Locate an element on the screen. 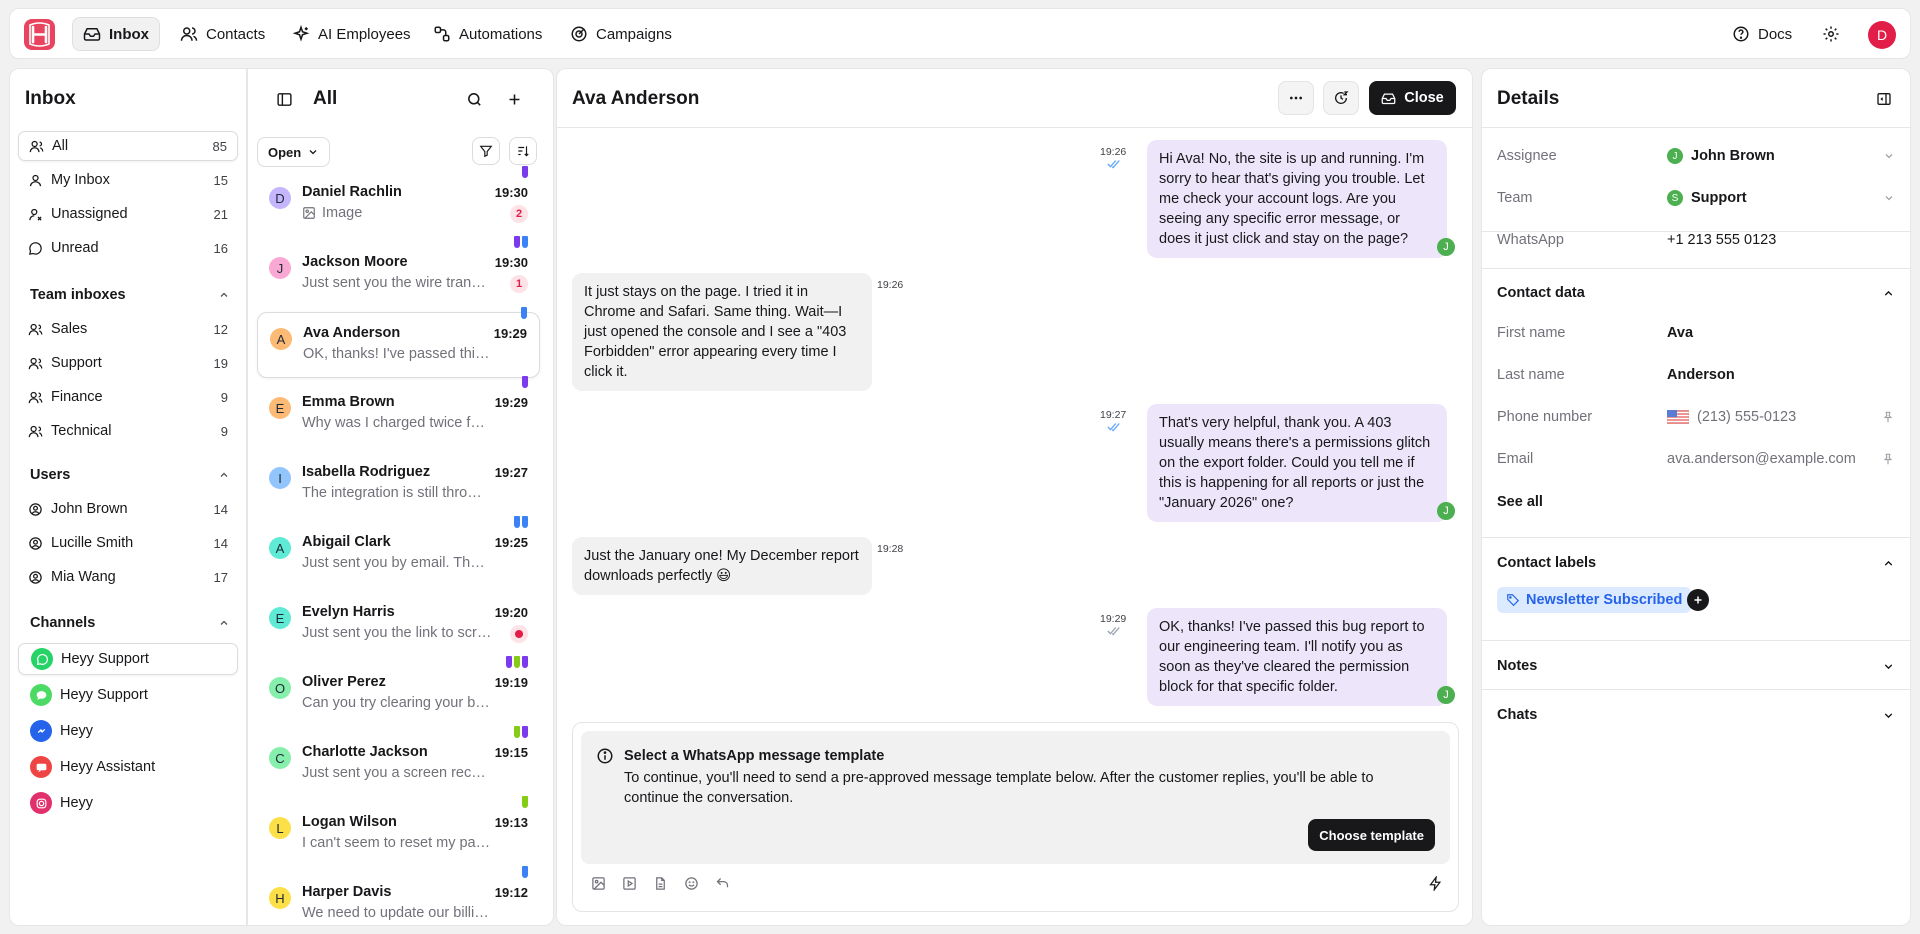 Image resolution: width=1920 pixels, height=934 pixels. contact-data-header: Contact data is located at coordinates (1696, 293).